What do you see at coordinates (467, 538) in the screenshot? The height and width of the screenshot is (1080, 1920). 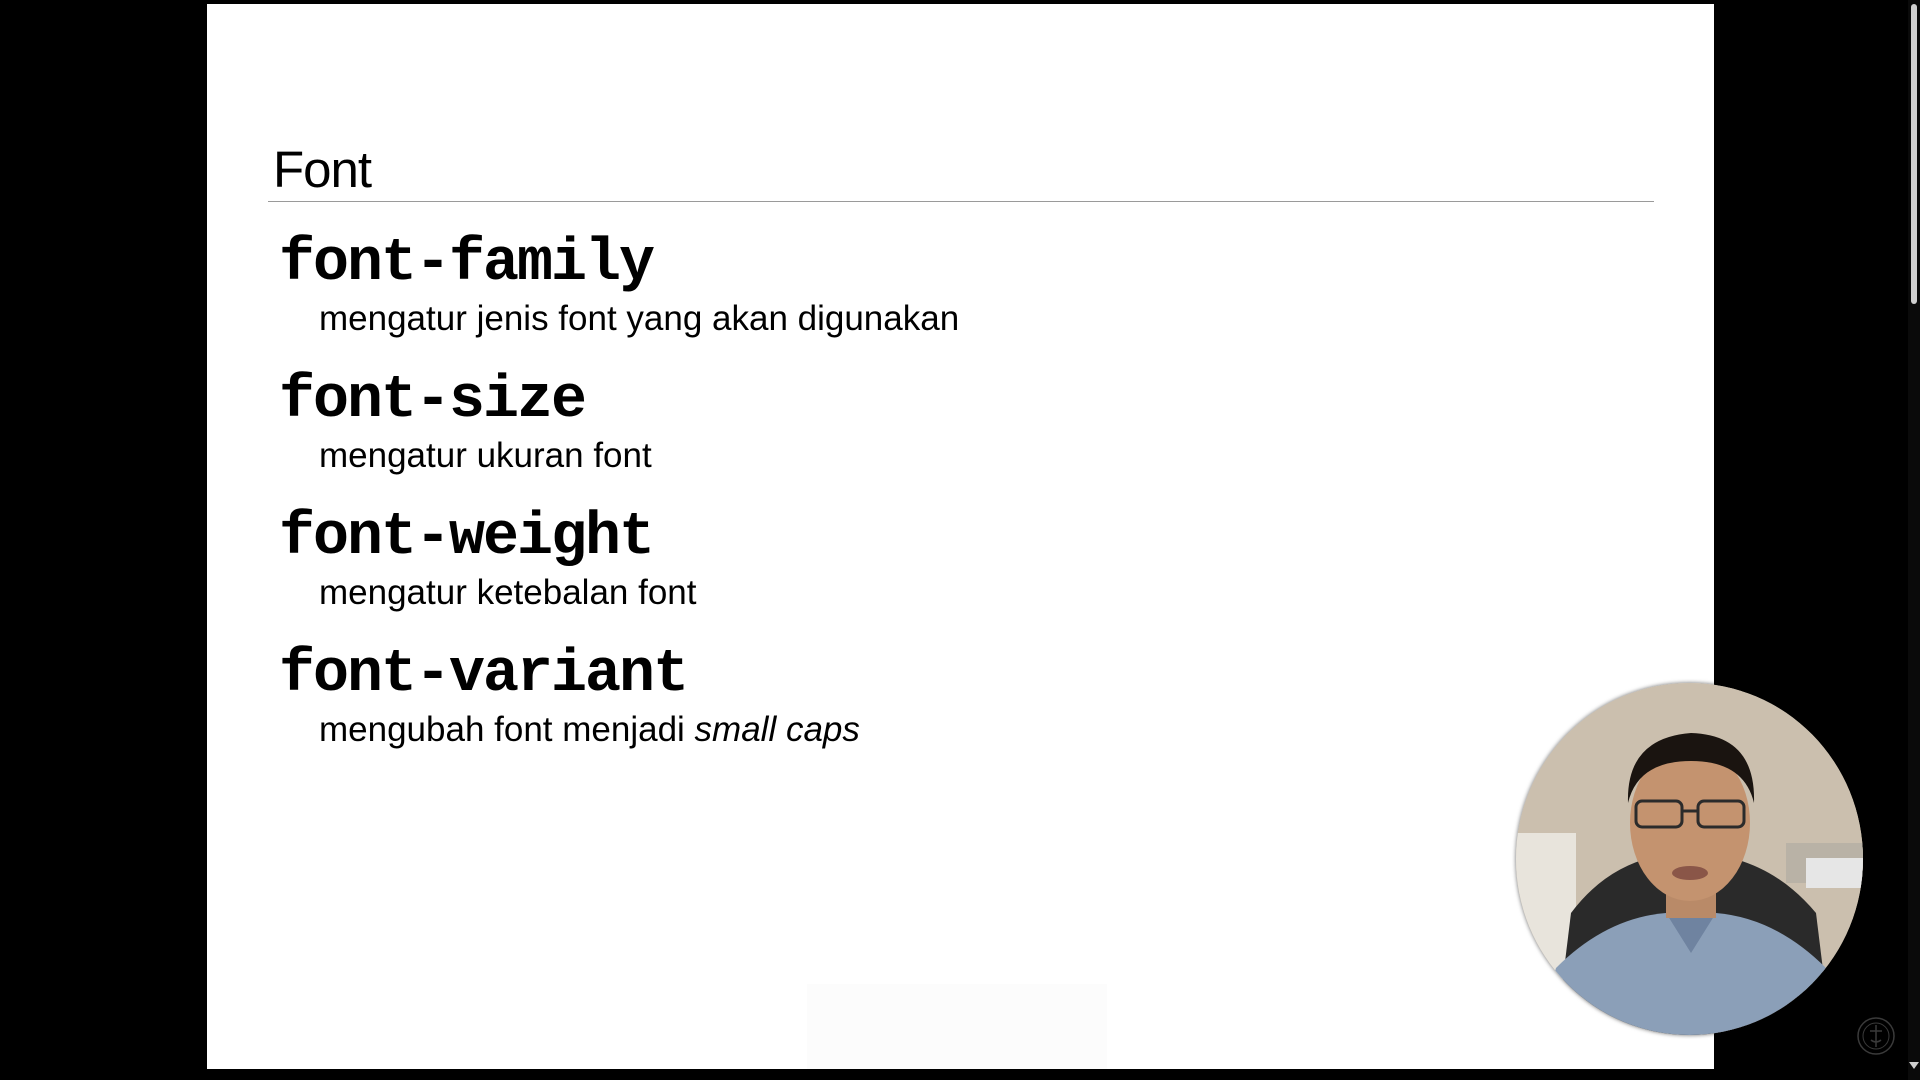 I see `property-name-font-weight: font-weight` at bounding box center [467, 538].